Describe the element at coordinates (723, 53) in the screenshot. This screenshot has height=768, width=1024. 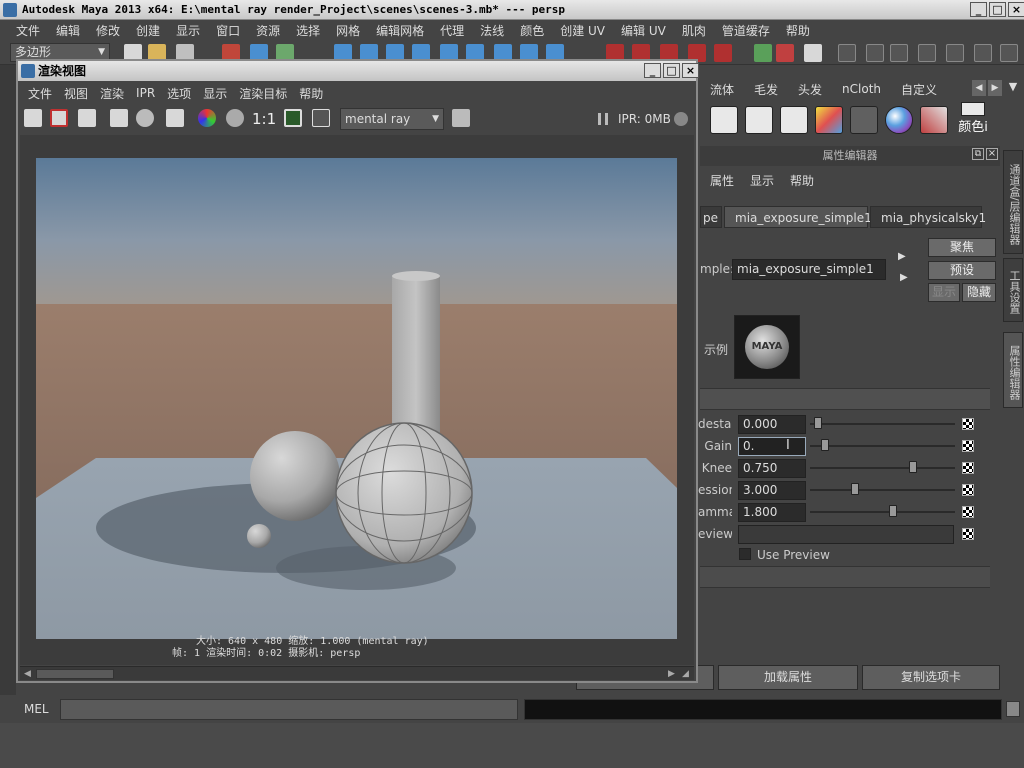
I see `render-magnet-icon` at that location.